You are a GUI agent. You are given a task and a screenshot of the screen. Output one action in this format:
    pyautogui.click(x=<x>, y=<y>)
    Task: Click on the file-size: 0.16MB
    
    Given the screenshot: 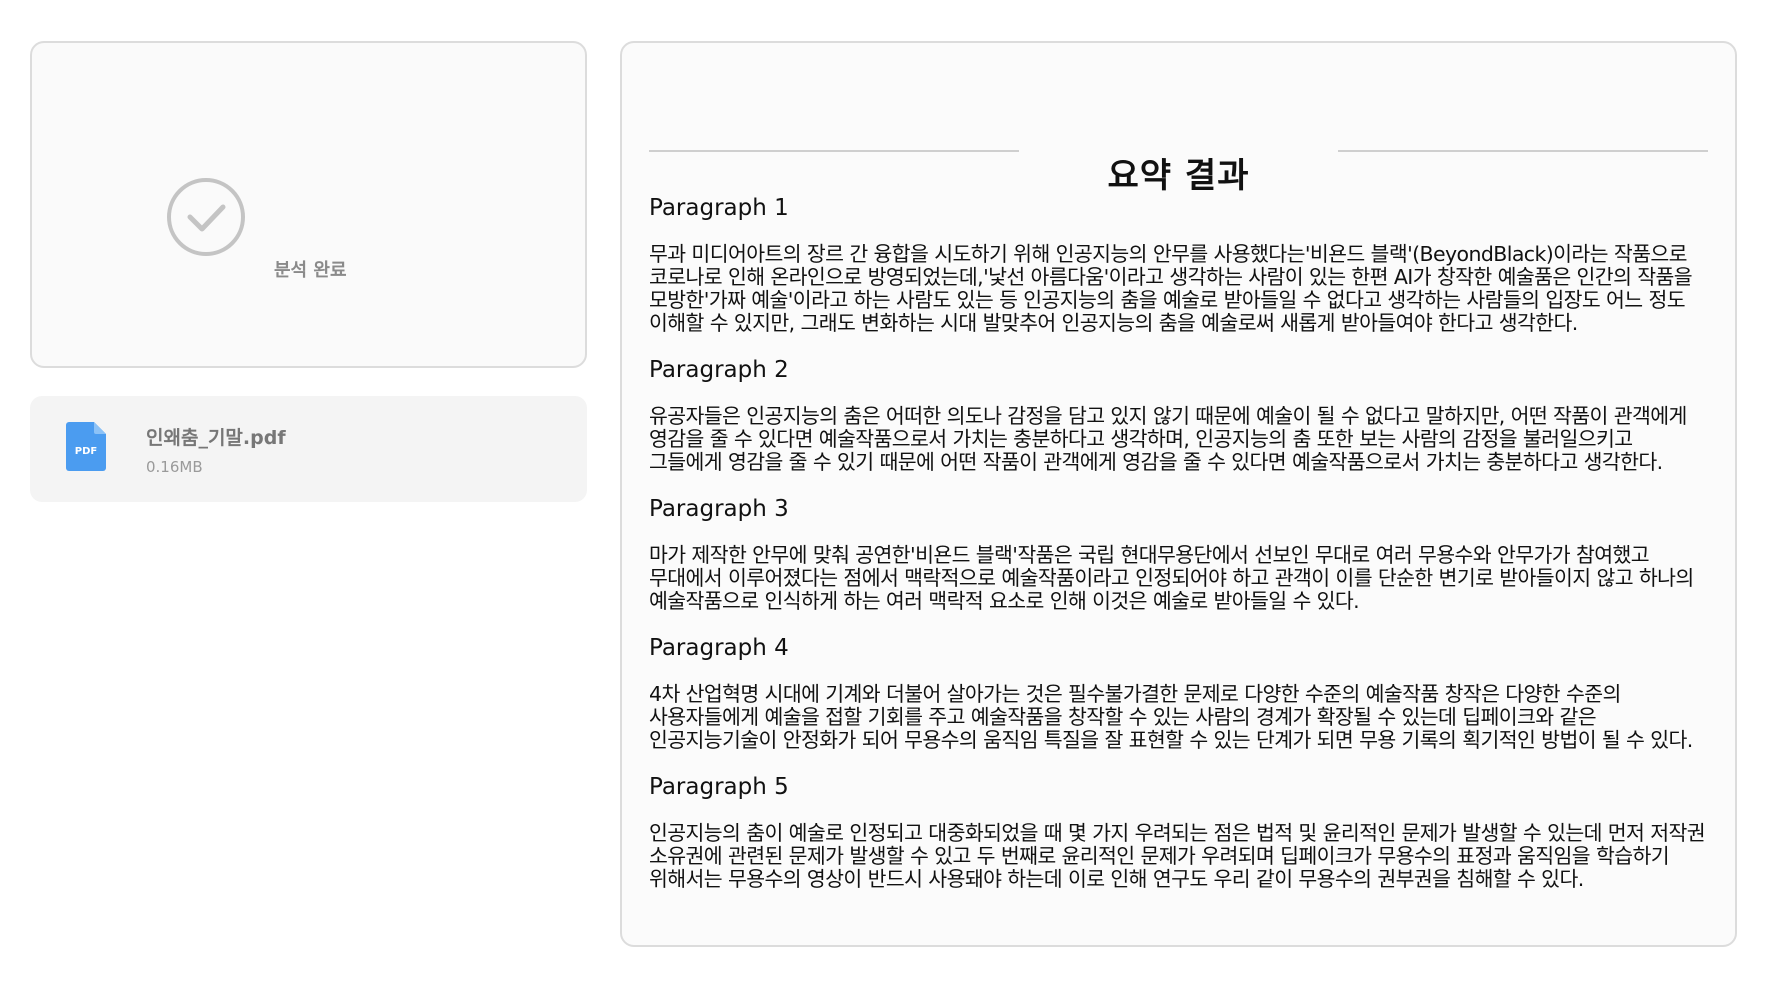 What is the action you would take?
    pyautogui.click(x=174, y=467)
    